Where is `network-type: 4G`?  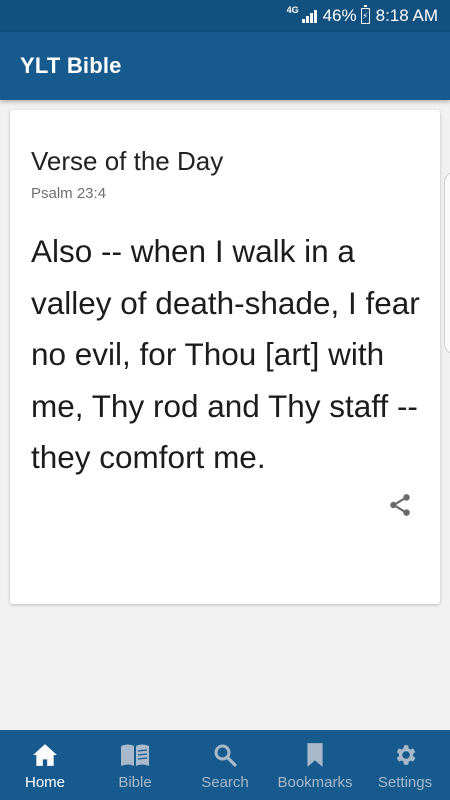
network-type: 4G is located at coordinates (292, 10).